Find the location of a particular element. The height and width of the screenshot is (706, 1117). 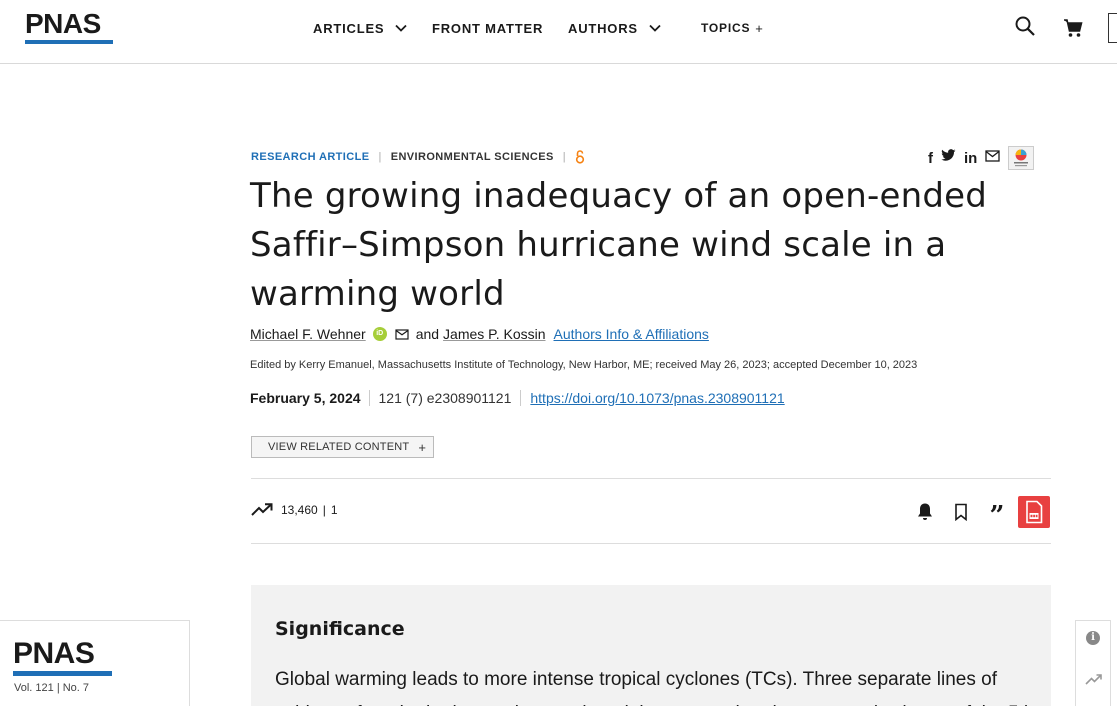

citations-count: 1 is located at coordinates (334, 510).